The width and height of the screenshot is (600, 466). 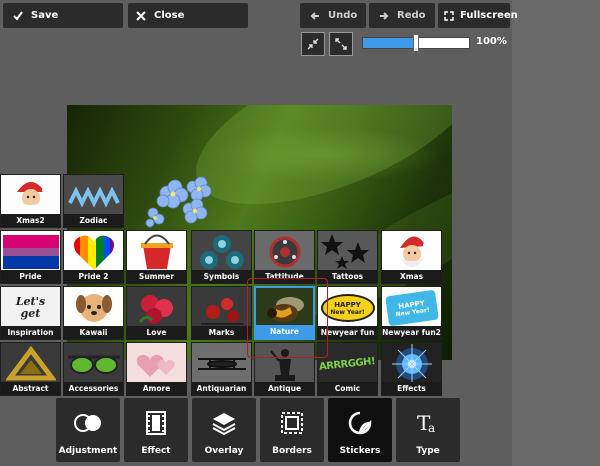 I want to click on sticker-label: Newyear fun2, so click(x=411, y=332).